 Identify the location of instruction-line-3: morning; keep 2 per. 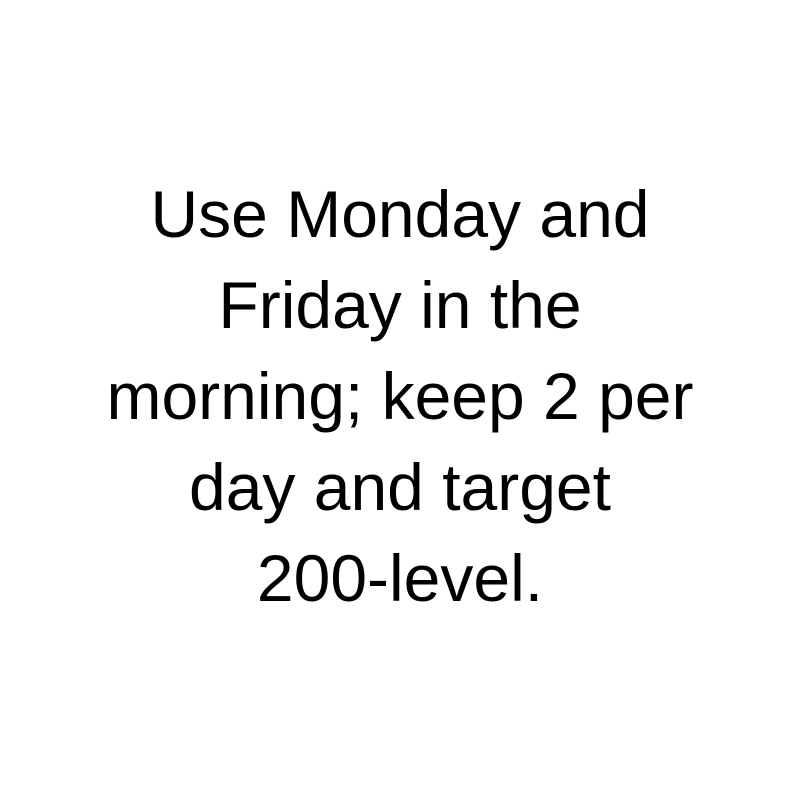
(400, 395).